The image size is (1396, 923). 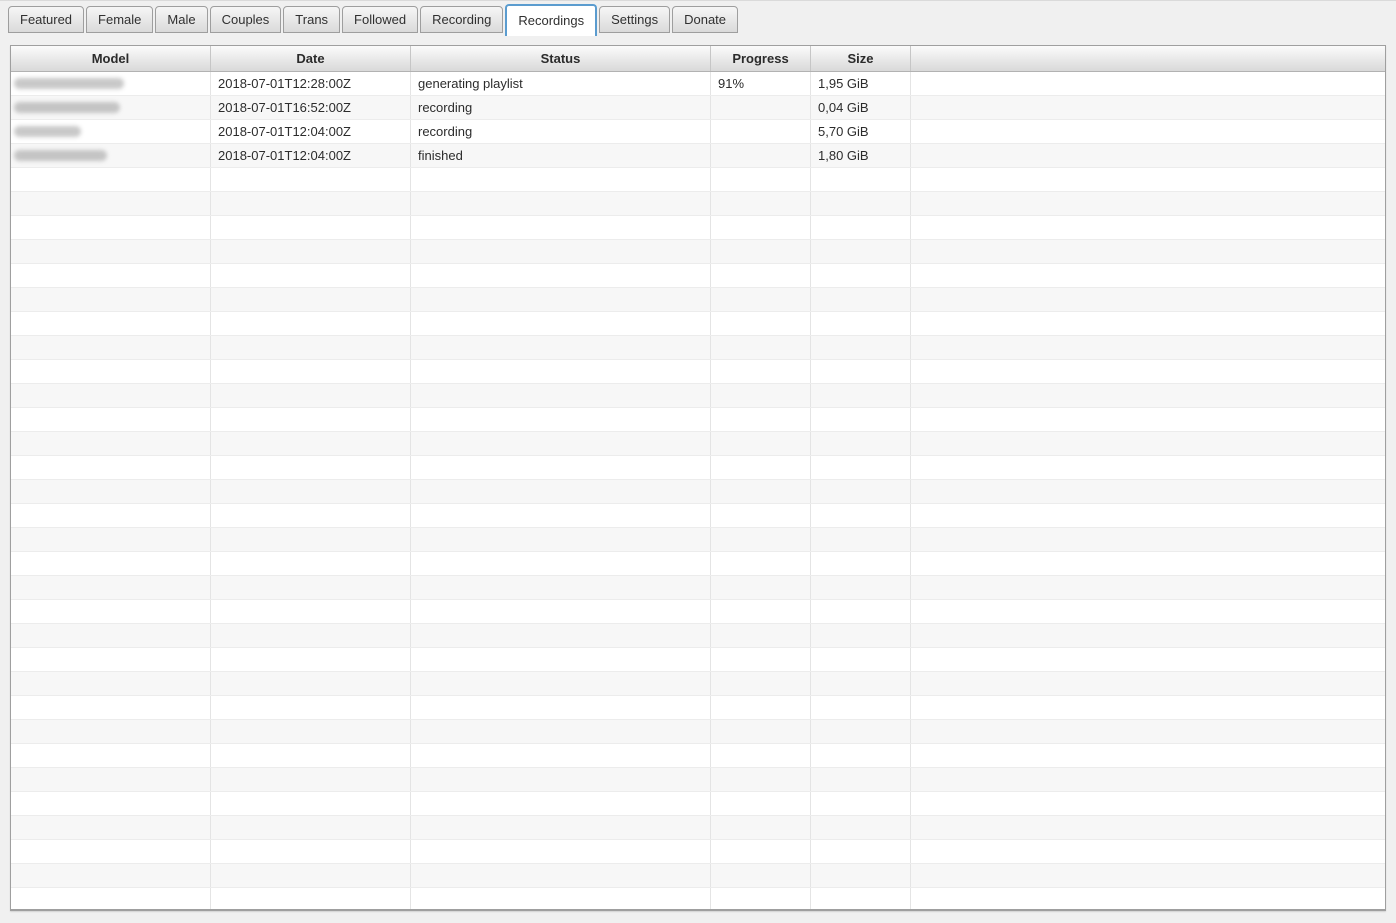 I want to click on tab-followed: Followed, so click(x=380, y=19).